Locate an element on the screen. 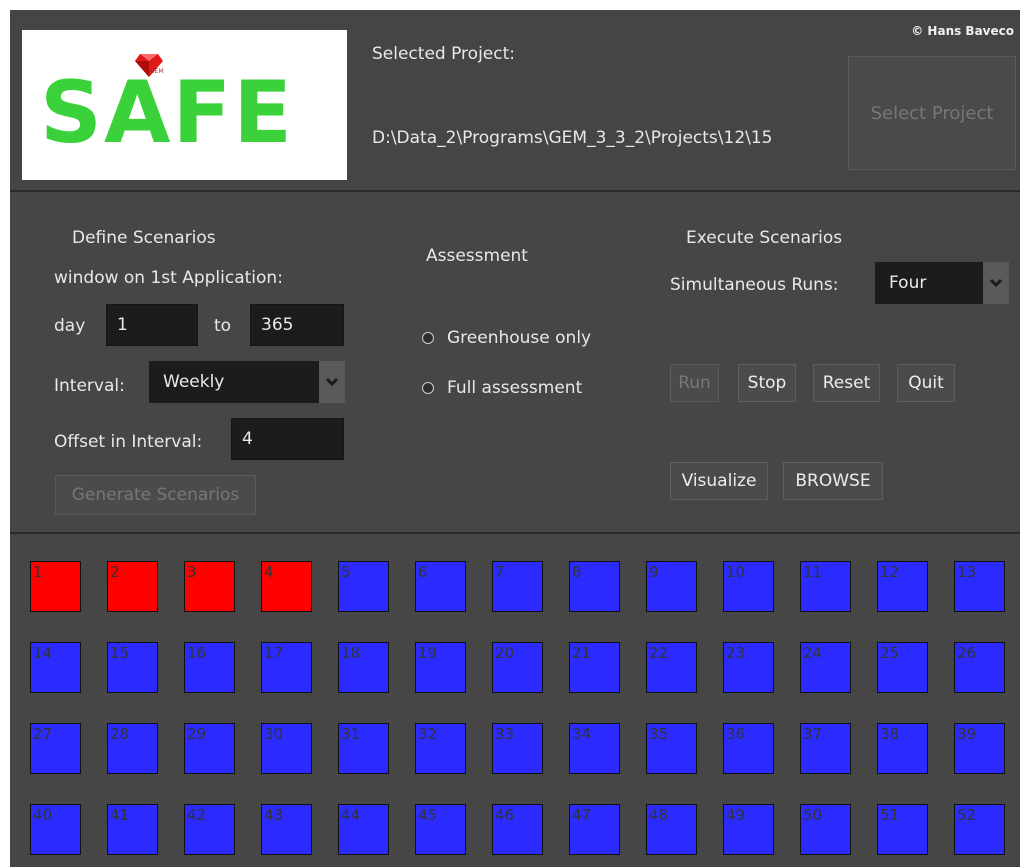 The height and width of the screenshot is (867, 1022). scenario-cell-43: 43 is located at coordinates (286, 829).